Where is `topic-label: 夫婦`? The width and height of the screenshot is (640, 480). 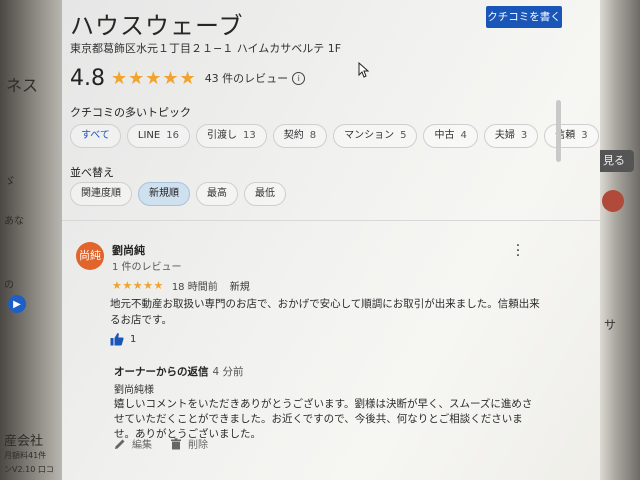 topic-label: 夫婦 is located at coordinates (504, 135).